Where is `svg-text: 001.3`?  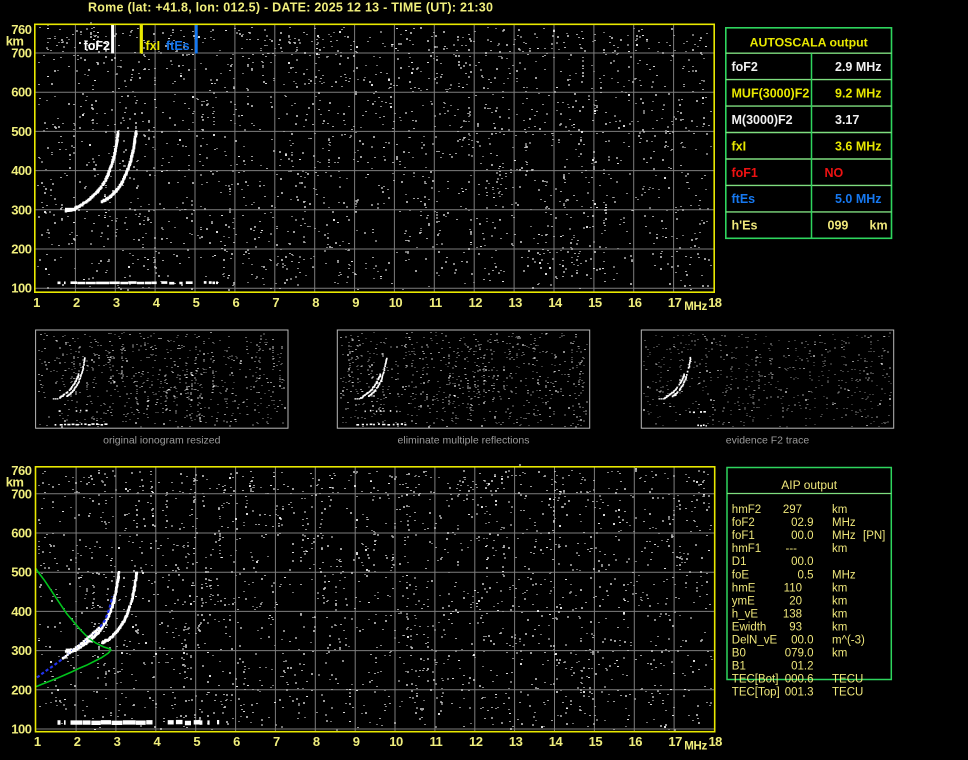 svg-text: 001.3 is located at coordinates (799, 693).